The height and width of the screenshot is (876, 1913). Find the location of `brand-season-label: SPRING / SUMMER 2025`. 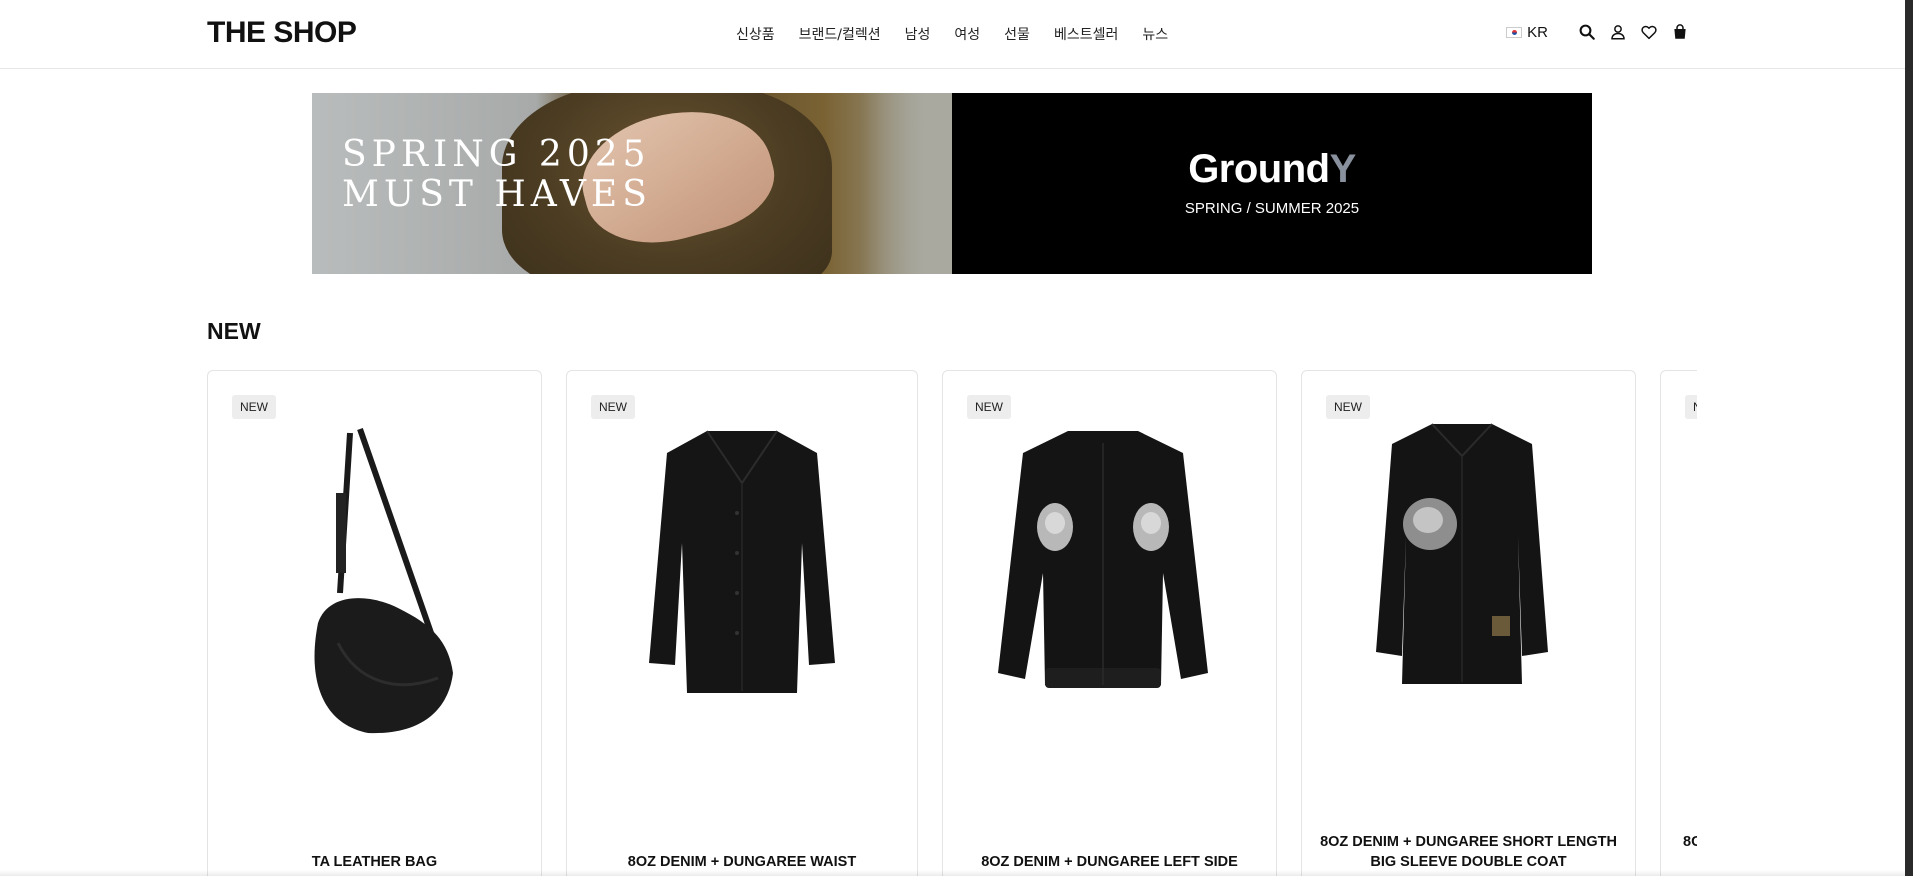

brand-season-label: SPRING / SUMMER 2025 is located at coordinates (1272, 208).